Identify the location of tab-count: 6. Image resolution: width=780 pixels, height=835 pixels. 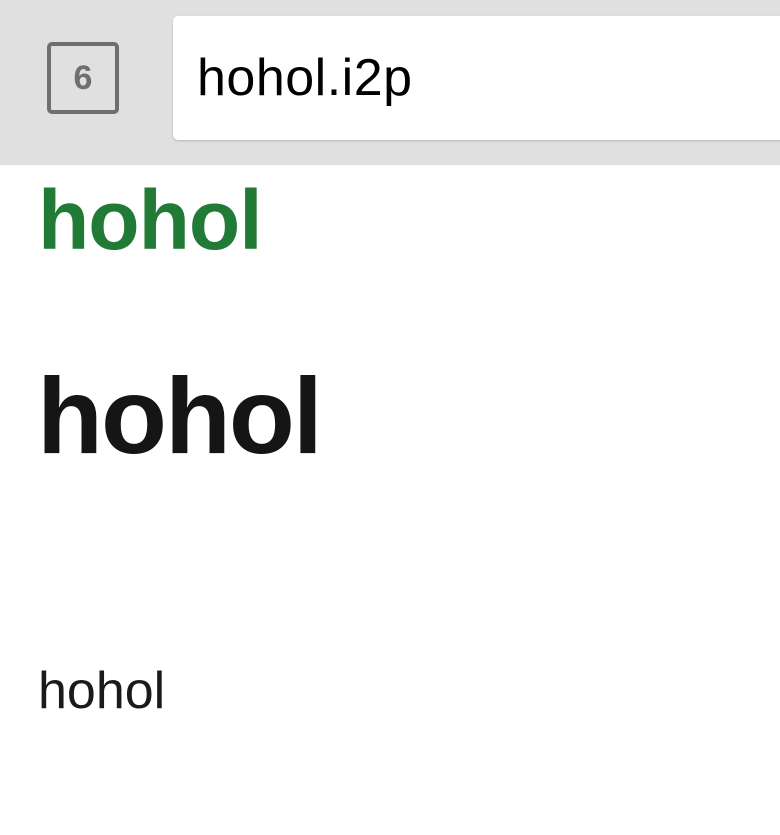
(83, 77).